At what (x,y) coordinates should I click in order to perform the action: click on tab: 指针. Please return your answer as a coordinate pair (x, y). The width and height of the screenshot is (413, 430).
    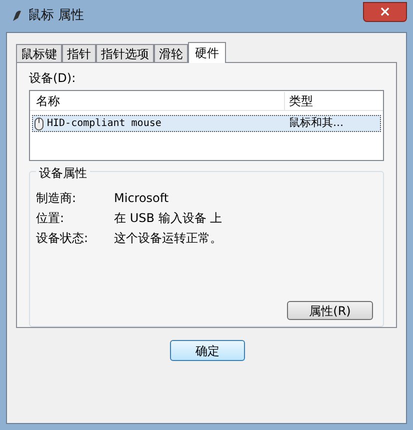
    Looking at the image, I should click on (79, 53).